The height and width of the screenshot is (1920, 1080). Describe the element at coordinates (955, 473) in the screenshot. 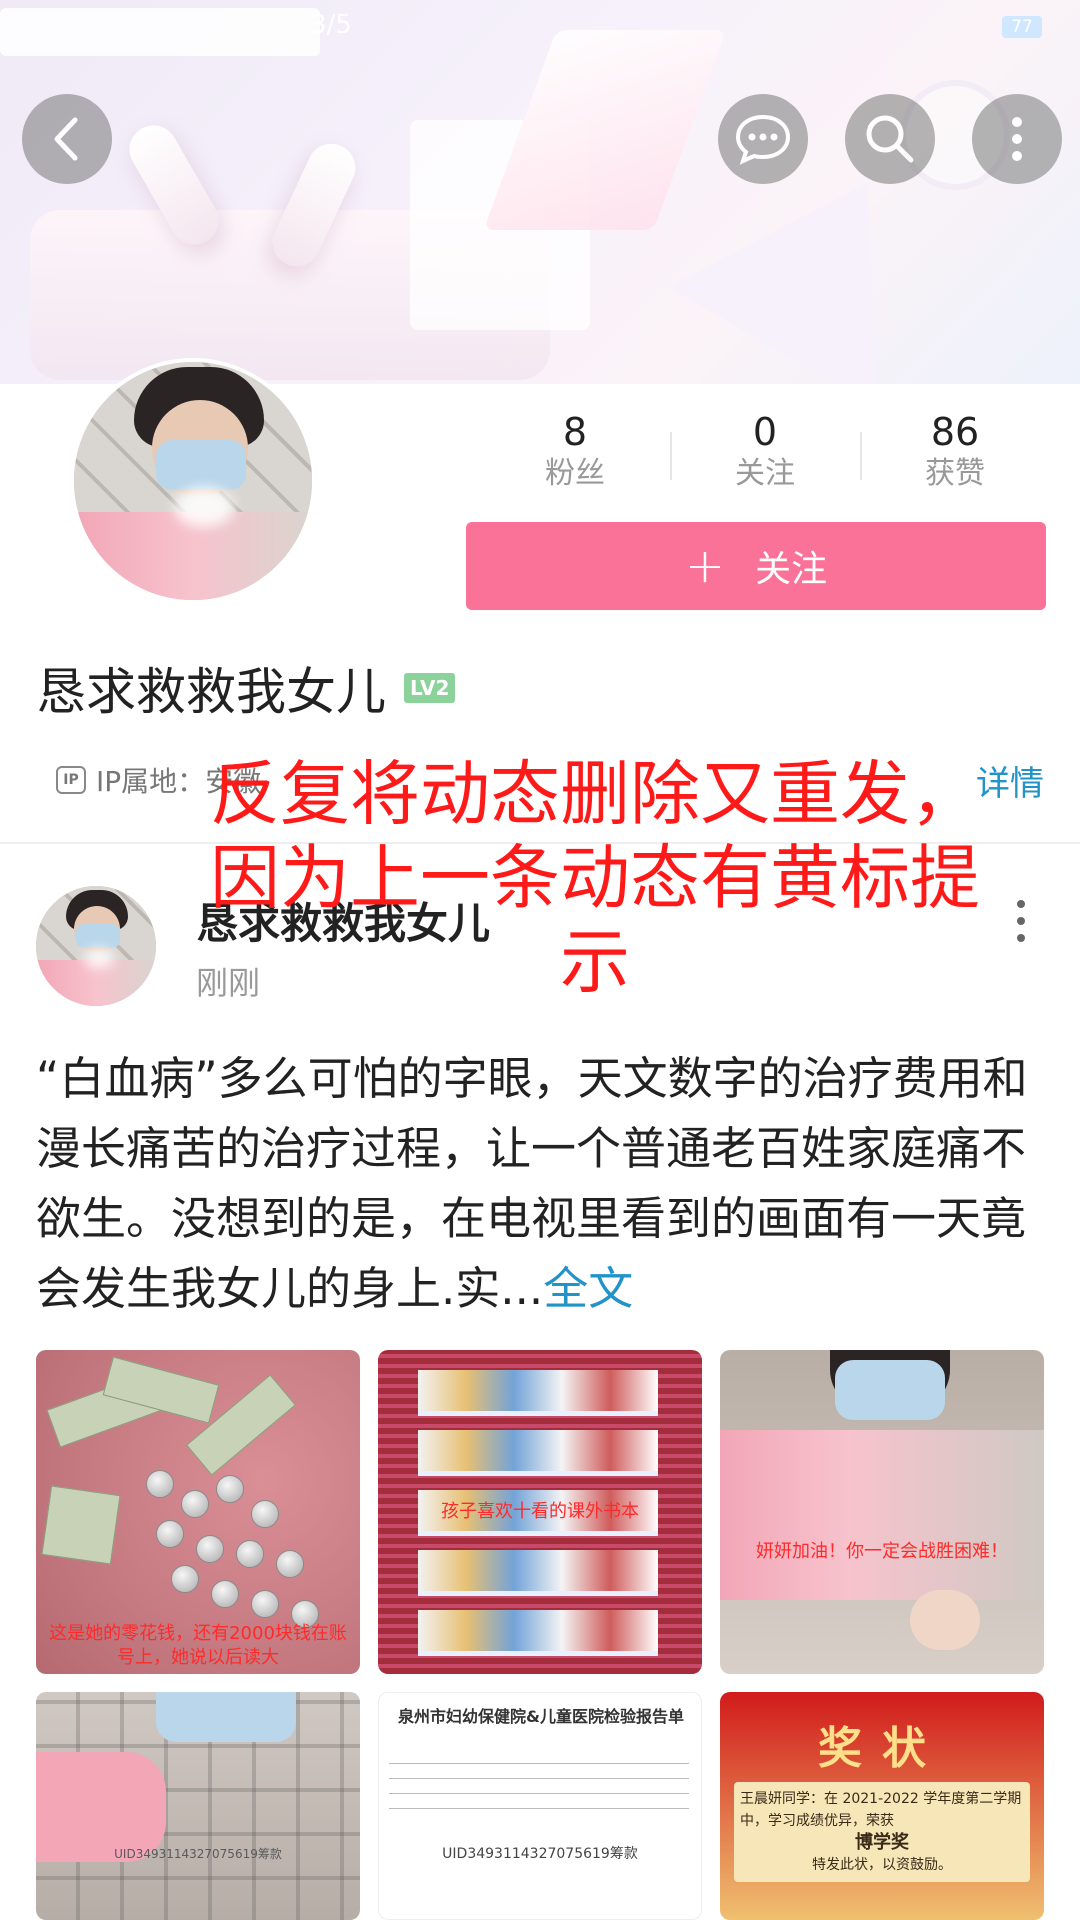

I see `stat-label: 获赞` at that location.